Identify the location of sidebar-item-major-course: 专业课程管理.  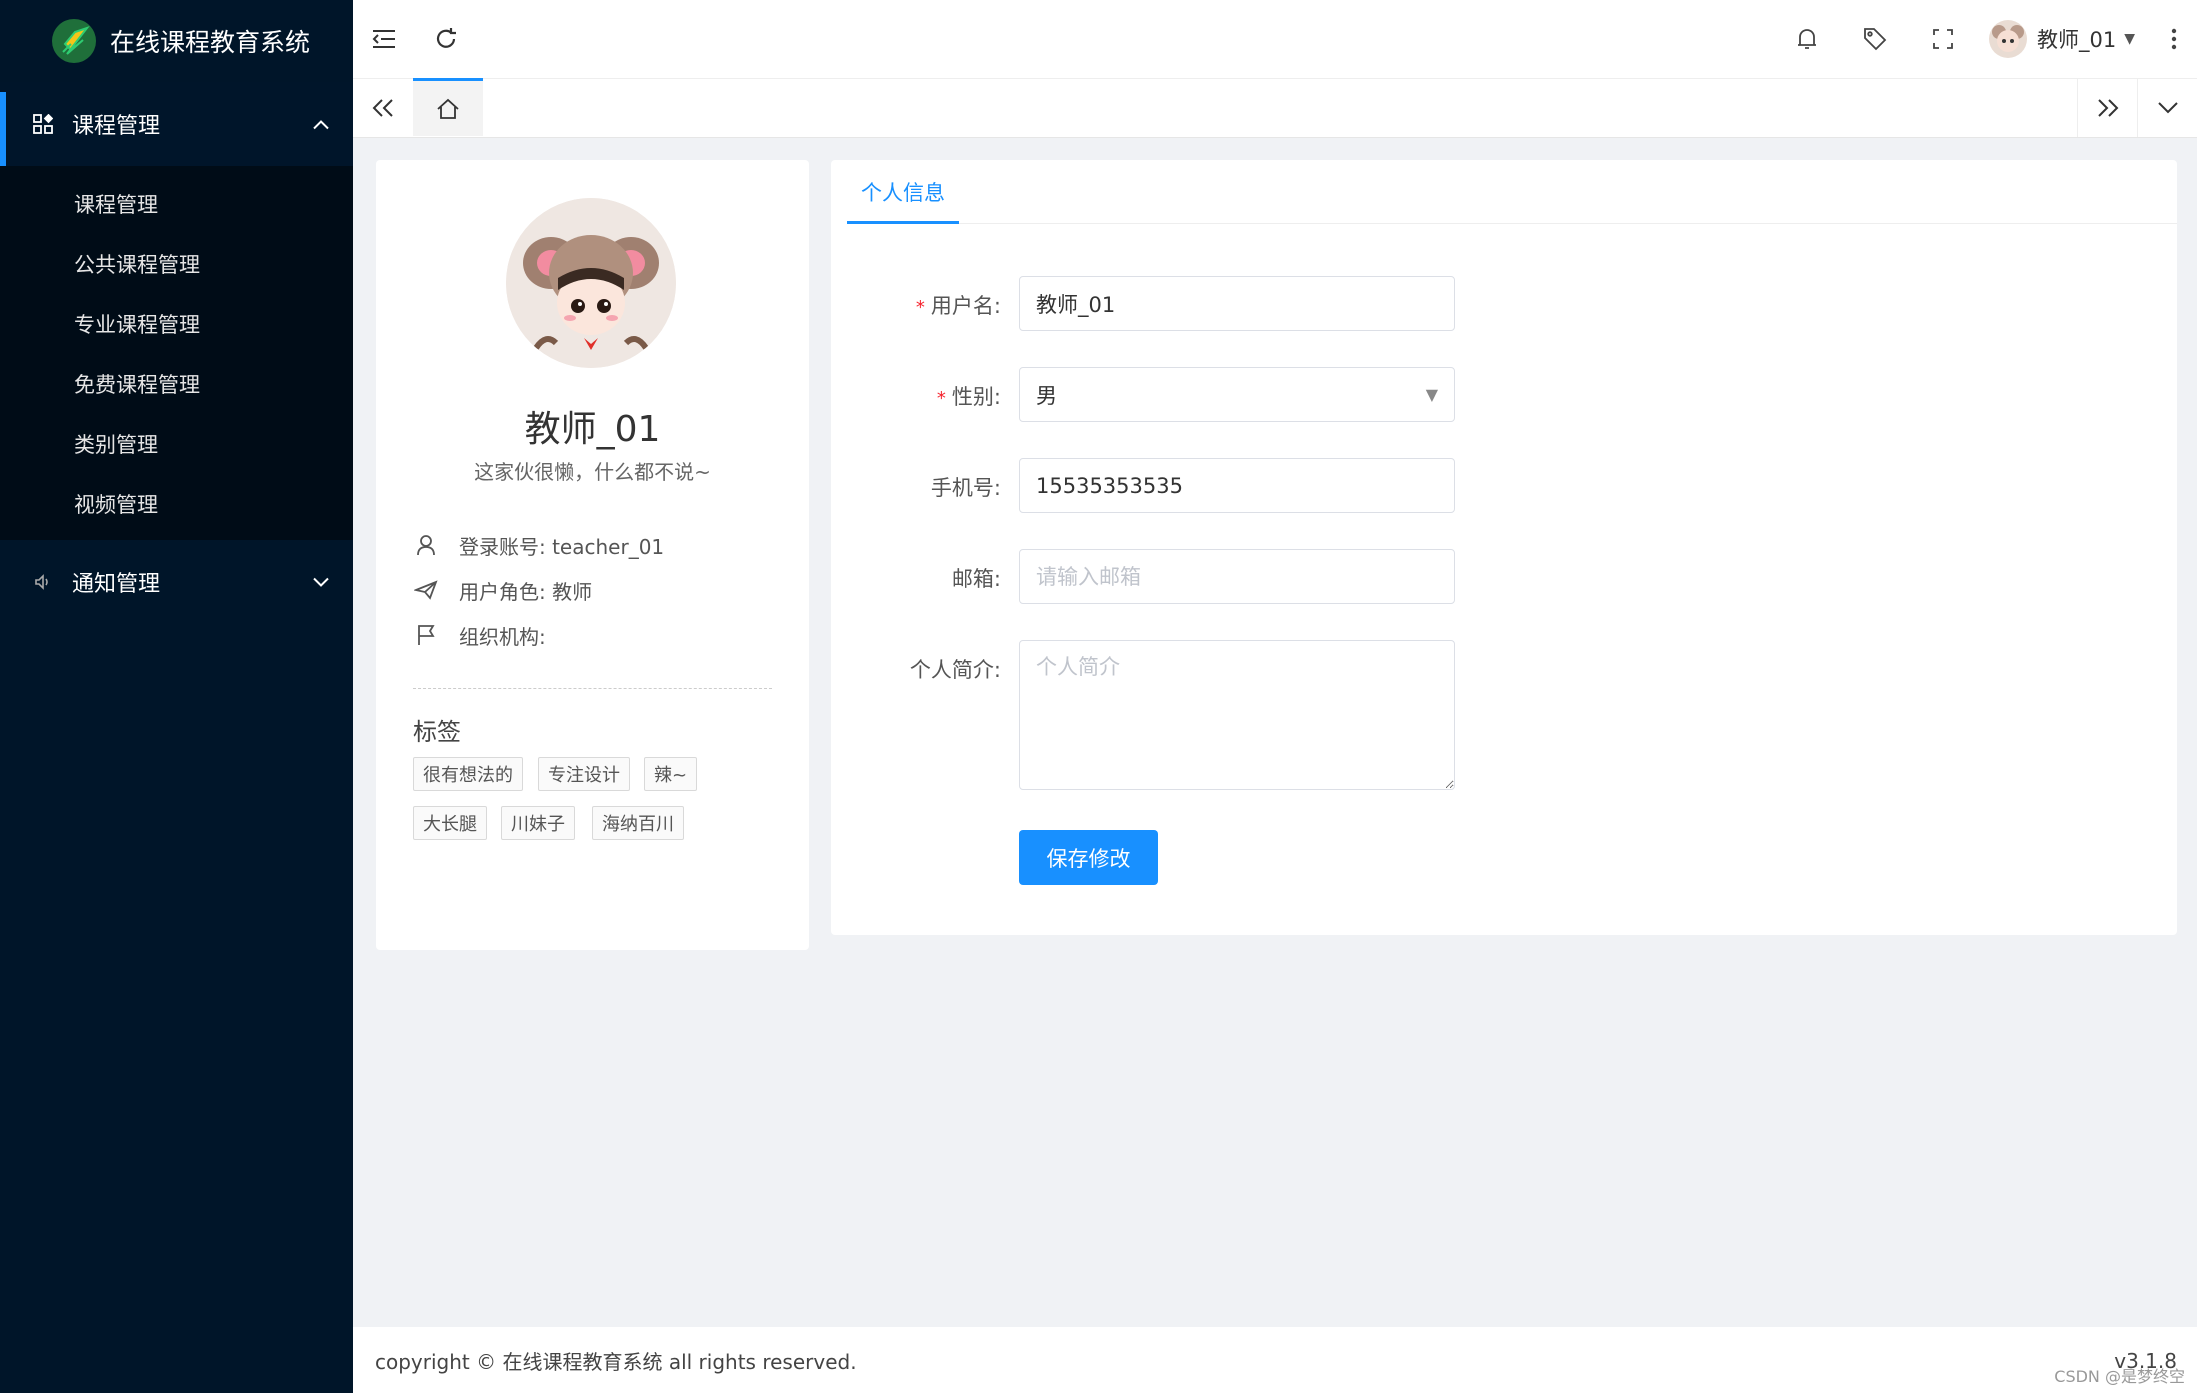
(176, 324).